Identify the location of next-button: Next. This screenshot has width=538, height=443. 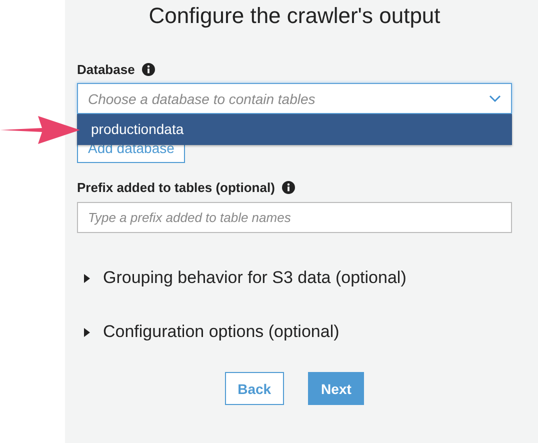
(336, 388).